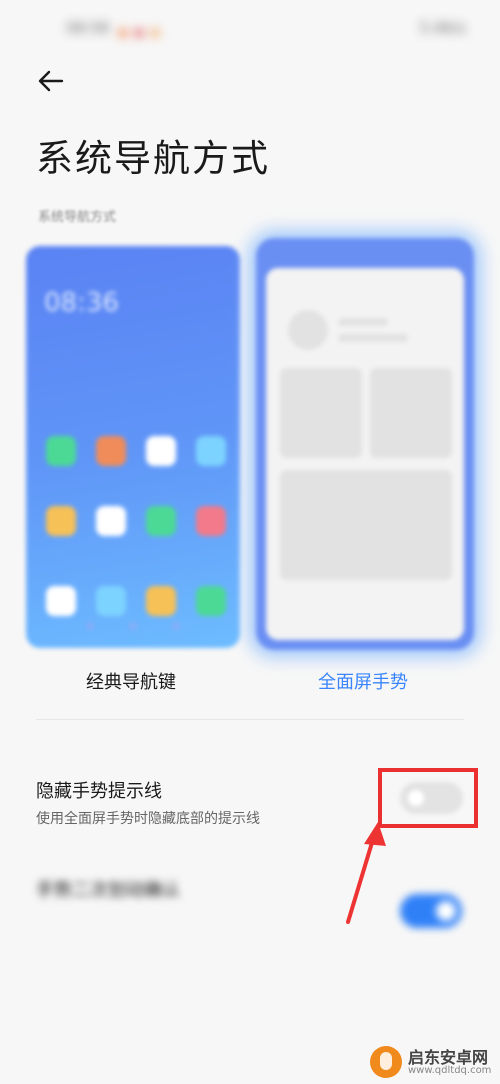 The width and height of the screenshot is (500, 1084). Describe the element at coordinates (77, 217) in the screenshot. I see `section-label: 系统导航方式` at that location.